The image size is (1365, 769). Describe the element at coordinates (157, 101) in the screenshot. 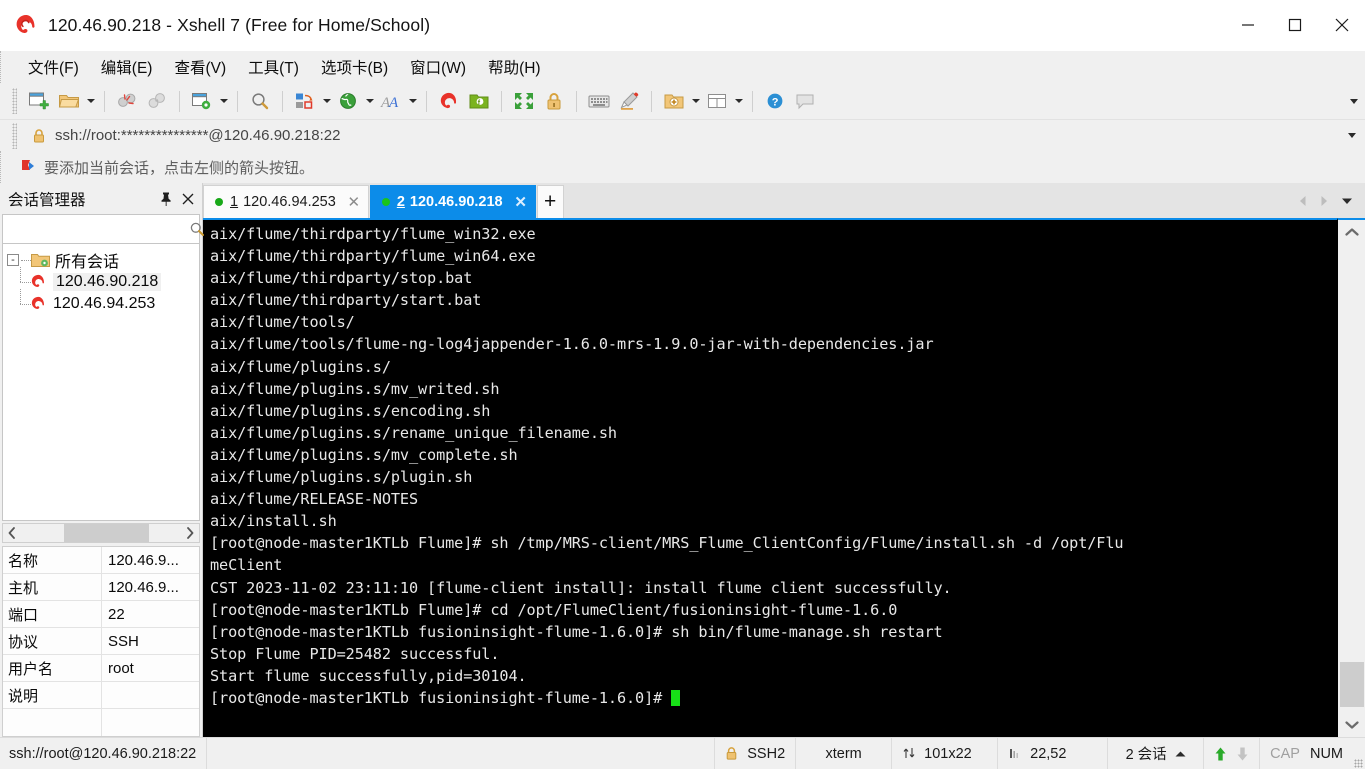

I see `reconnect-icon` at that location.